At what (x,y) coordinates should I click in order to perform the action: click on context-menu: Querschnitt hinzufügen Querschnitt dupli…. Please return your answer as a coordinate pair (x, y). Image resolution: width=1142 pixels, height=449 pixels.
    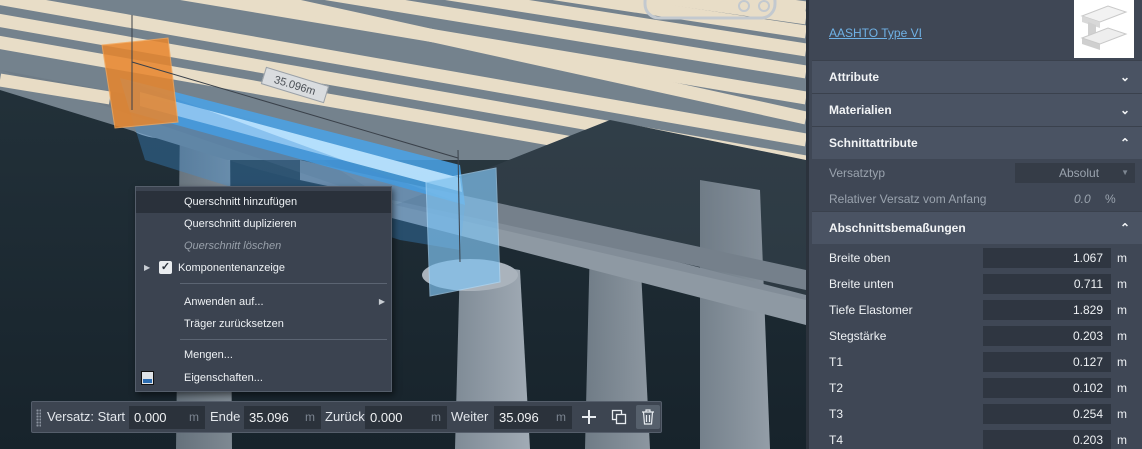
    Looking at the image, I should click on (263, 289).